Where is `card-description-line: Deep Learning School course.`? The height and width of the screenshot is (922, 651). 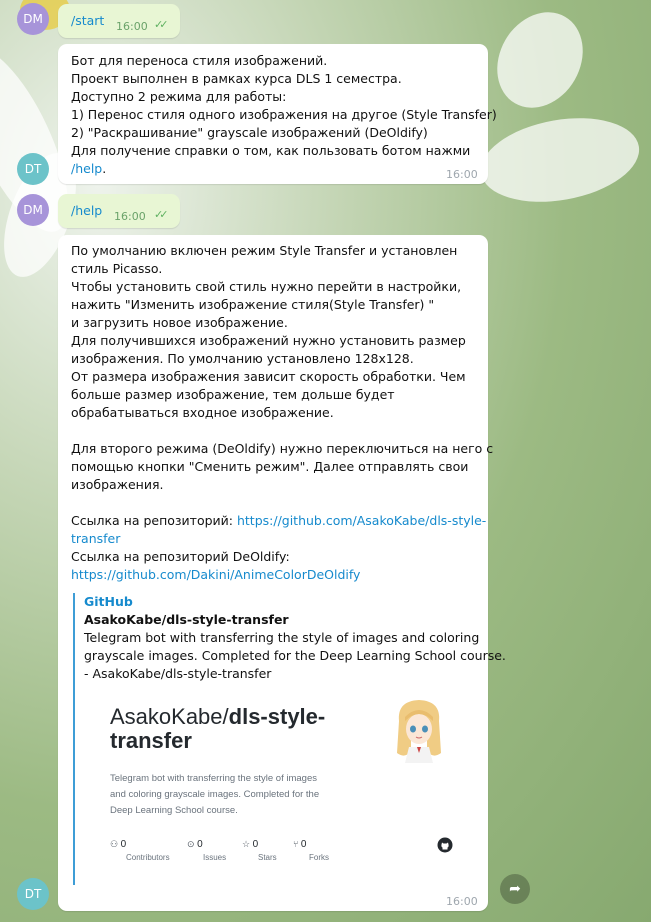
card-description-line: Deep Learning School course. is located at coordinates (174, 810).